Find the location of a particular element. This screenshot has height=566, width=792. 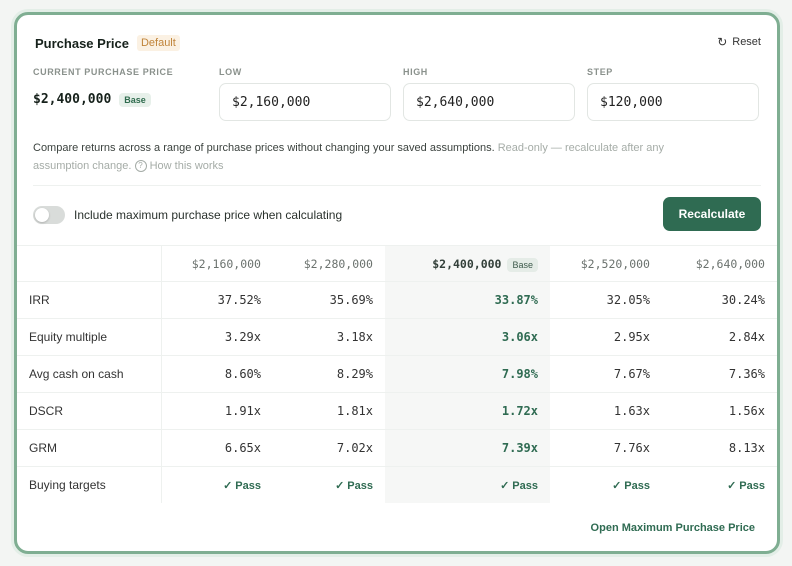

reset-button: ↻ Reset is located at coordinates (739, 42).